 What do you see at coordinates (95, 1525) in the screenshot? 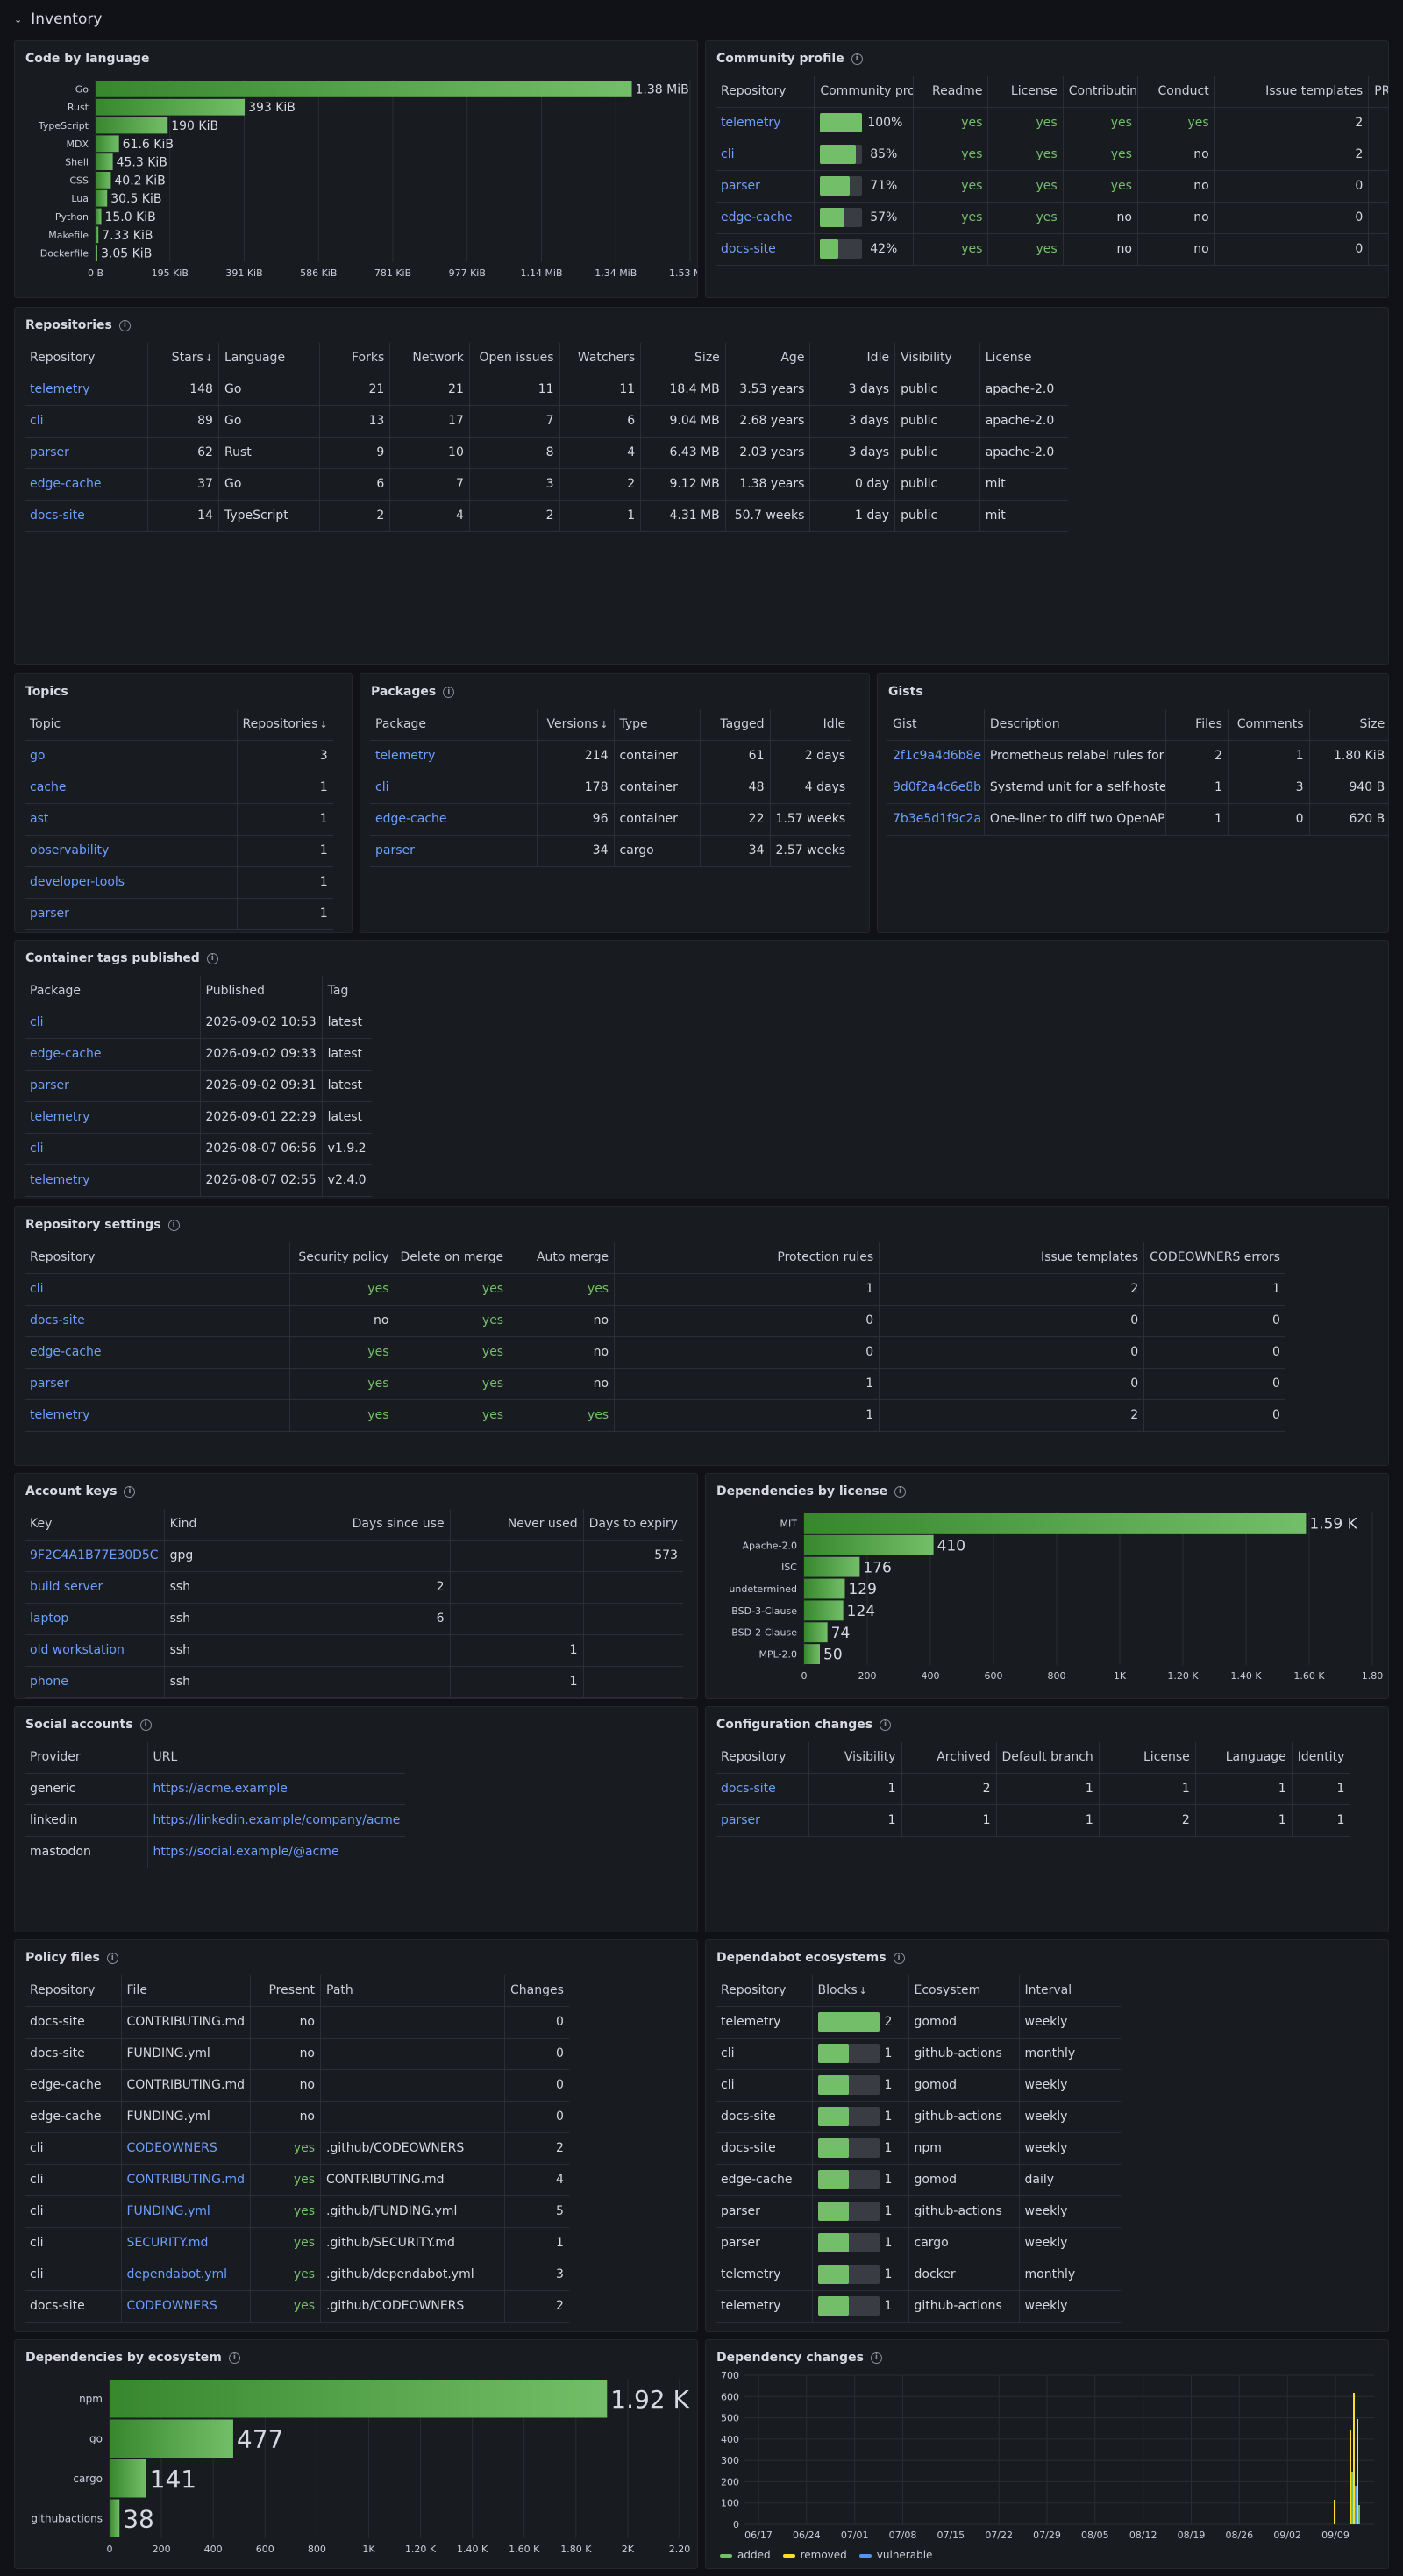
I see `column-header: Key` at bounding box center [95, 1525].